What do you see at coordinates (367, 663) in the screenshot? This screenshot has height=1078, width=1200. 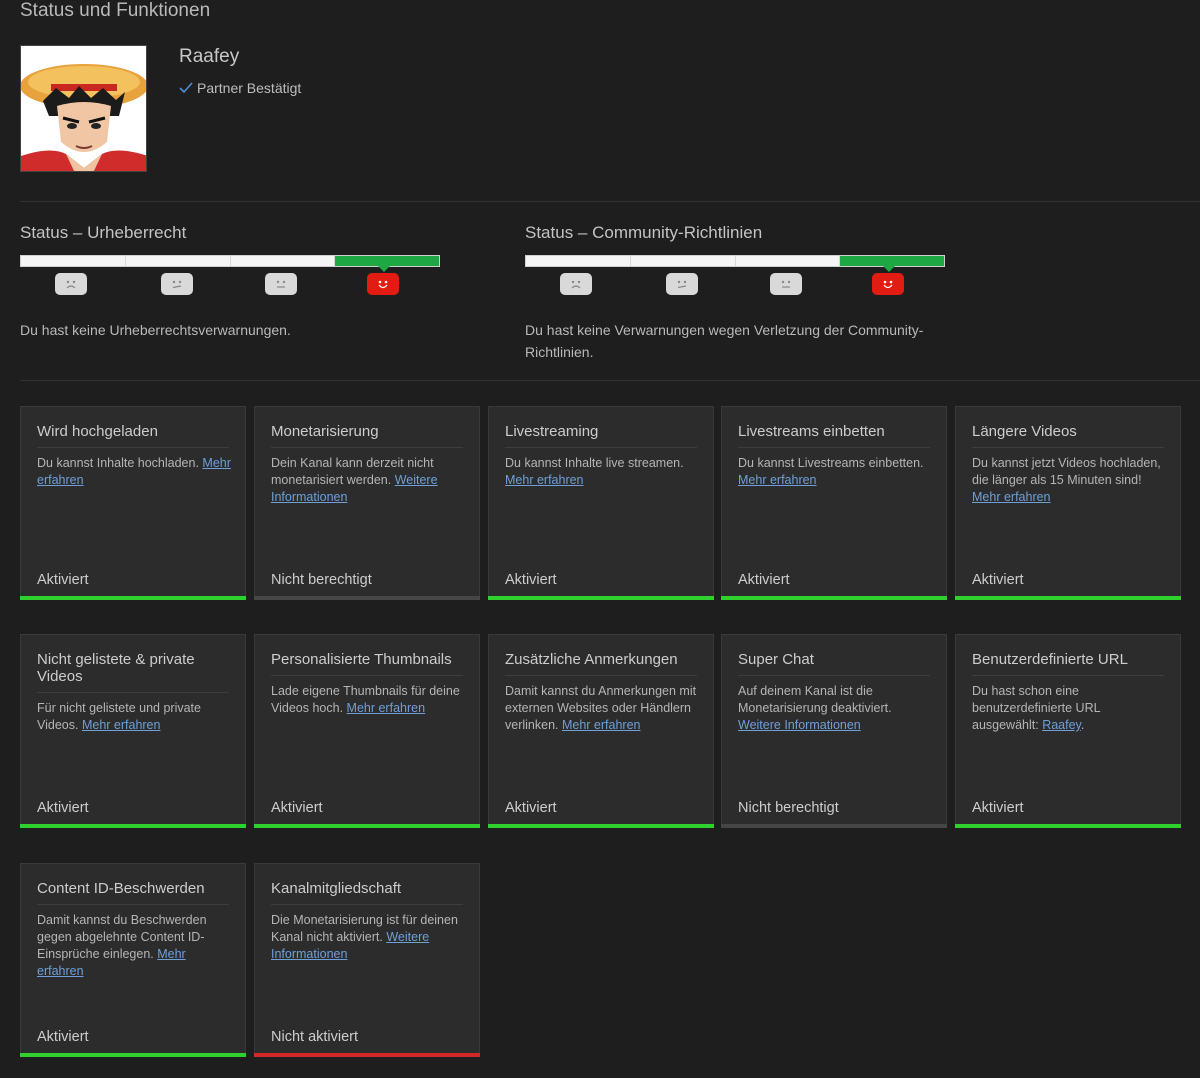 I see `card-title: Personalisierte Thumbnails` at bounding box center [367, 663].